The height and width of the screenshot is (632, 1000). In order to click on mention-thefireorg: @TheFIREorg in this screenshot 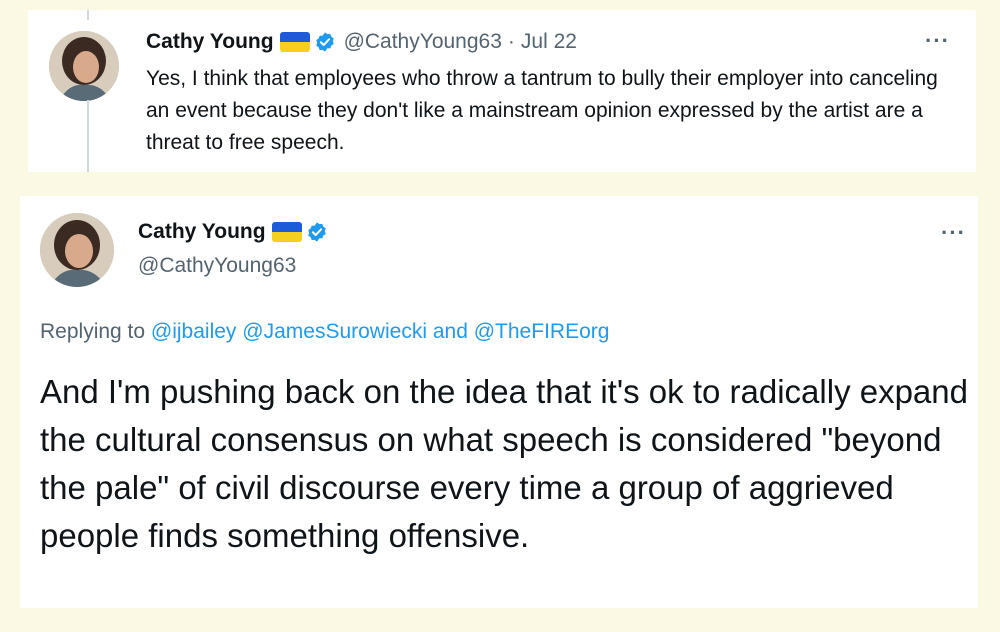, I will do `click(542, 331)`.